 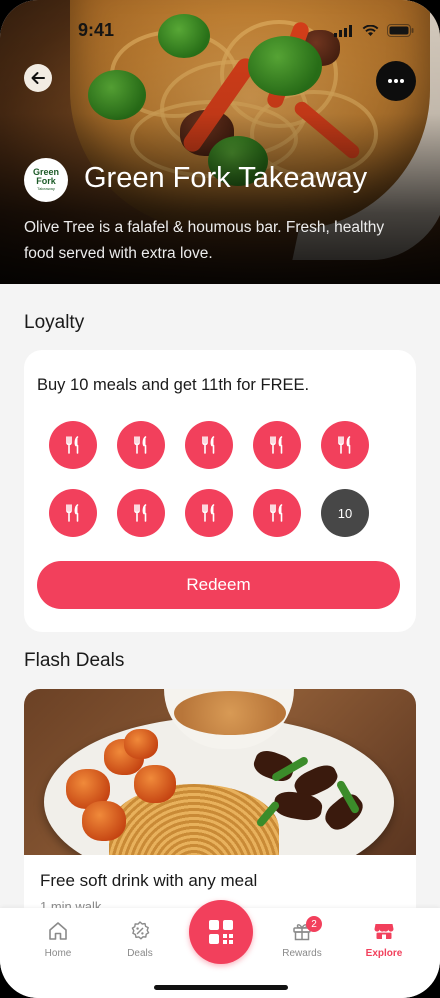 I want to click on tab-explore: Explore, so click(x=384, y=939).